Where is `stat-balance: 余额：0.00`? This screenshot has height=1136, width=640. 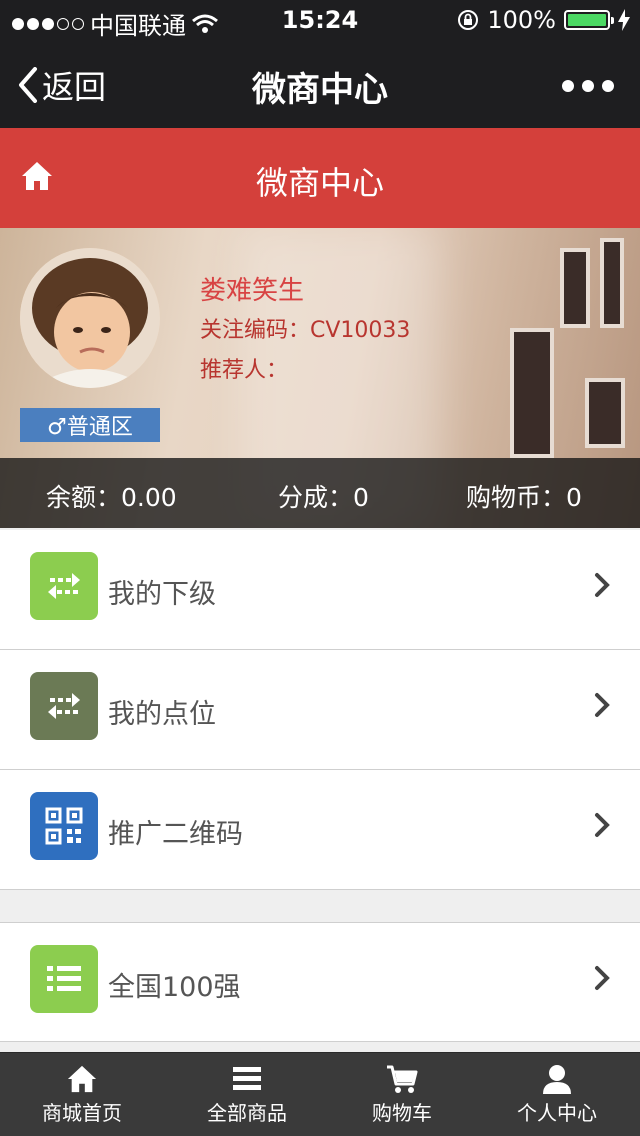
stat-balance: 余额：0.00 is located at coordinates (111, 496).